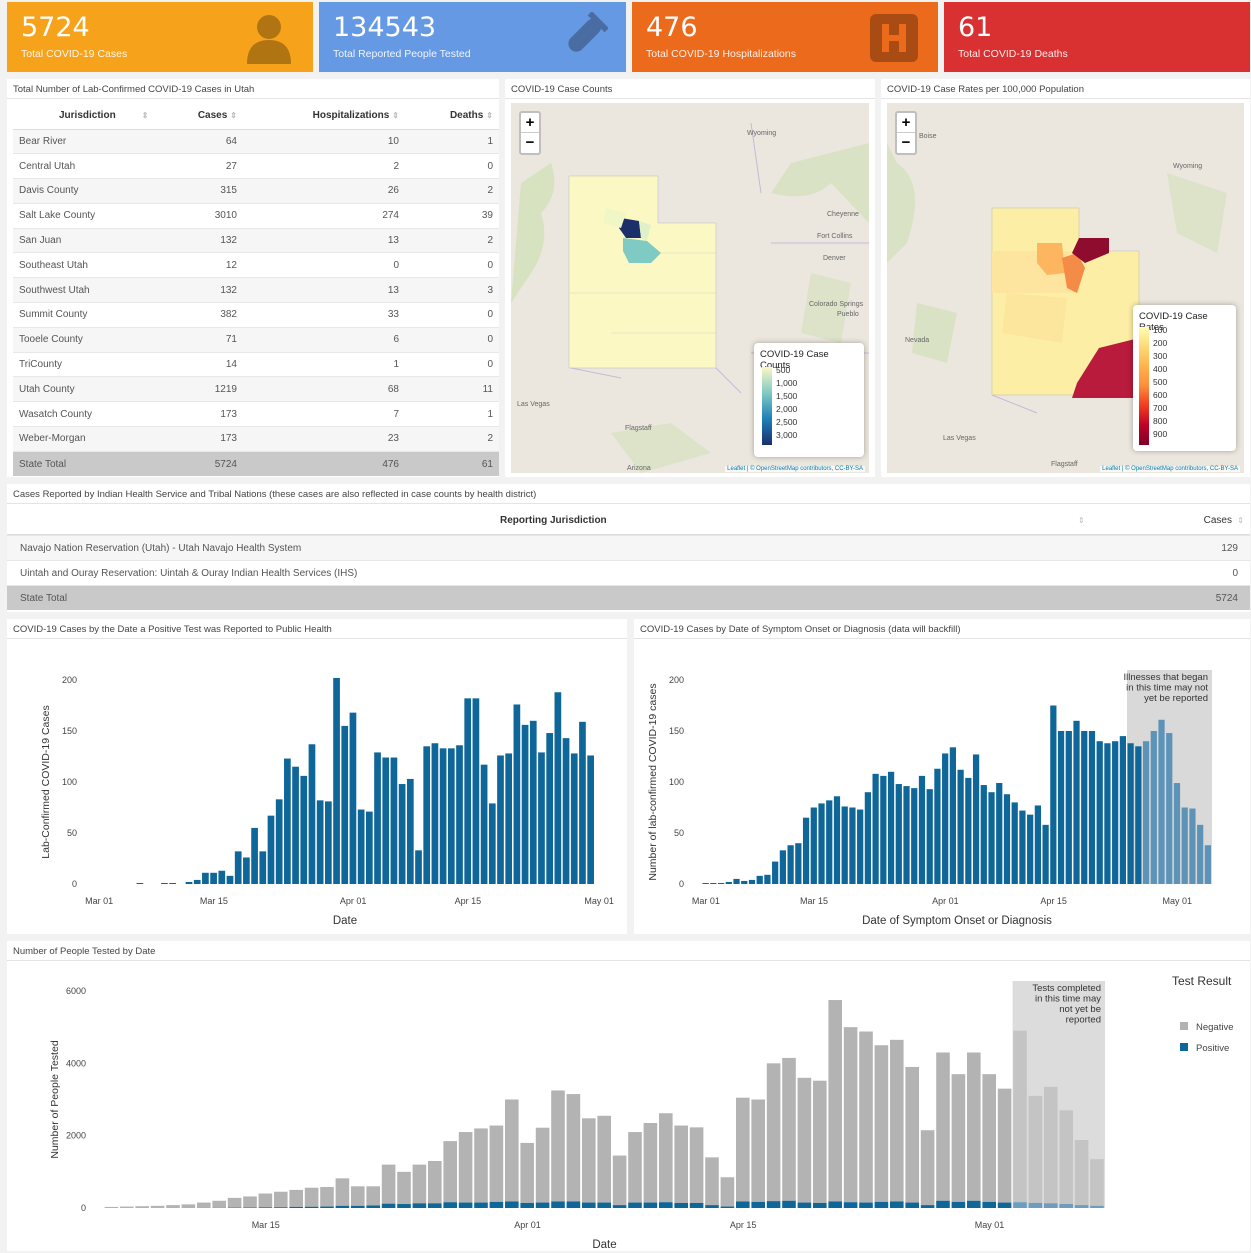 This screenshot has height=1253, width=1251. I want to click on cell-cases: 132, so click(203, 240).